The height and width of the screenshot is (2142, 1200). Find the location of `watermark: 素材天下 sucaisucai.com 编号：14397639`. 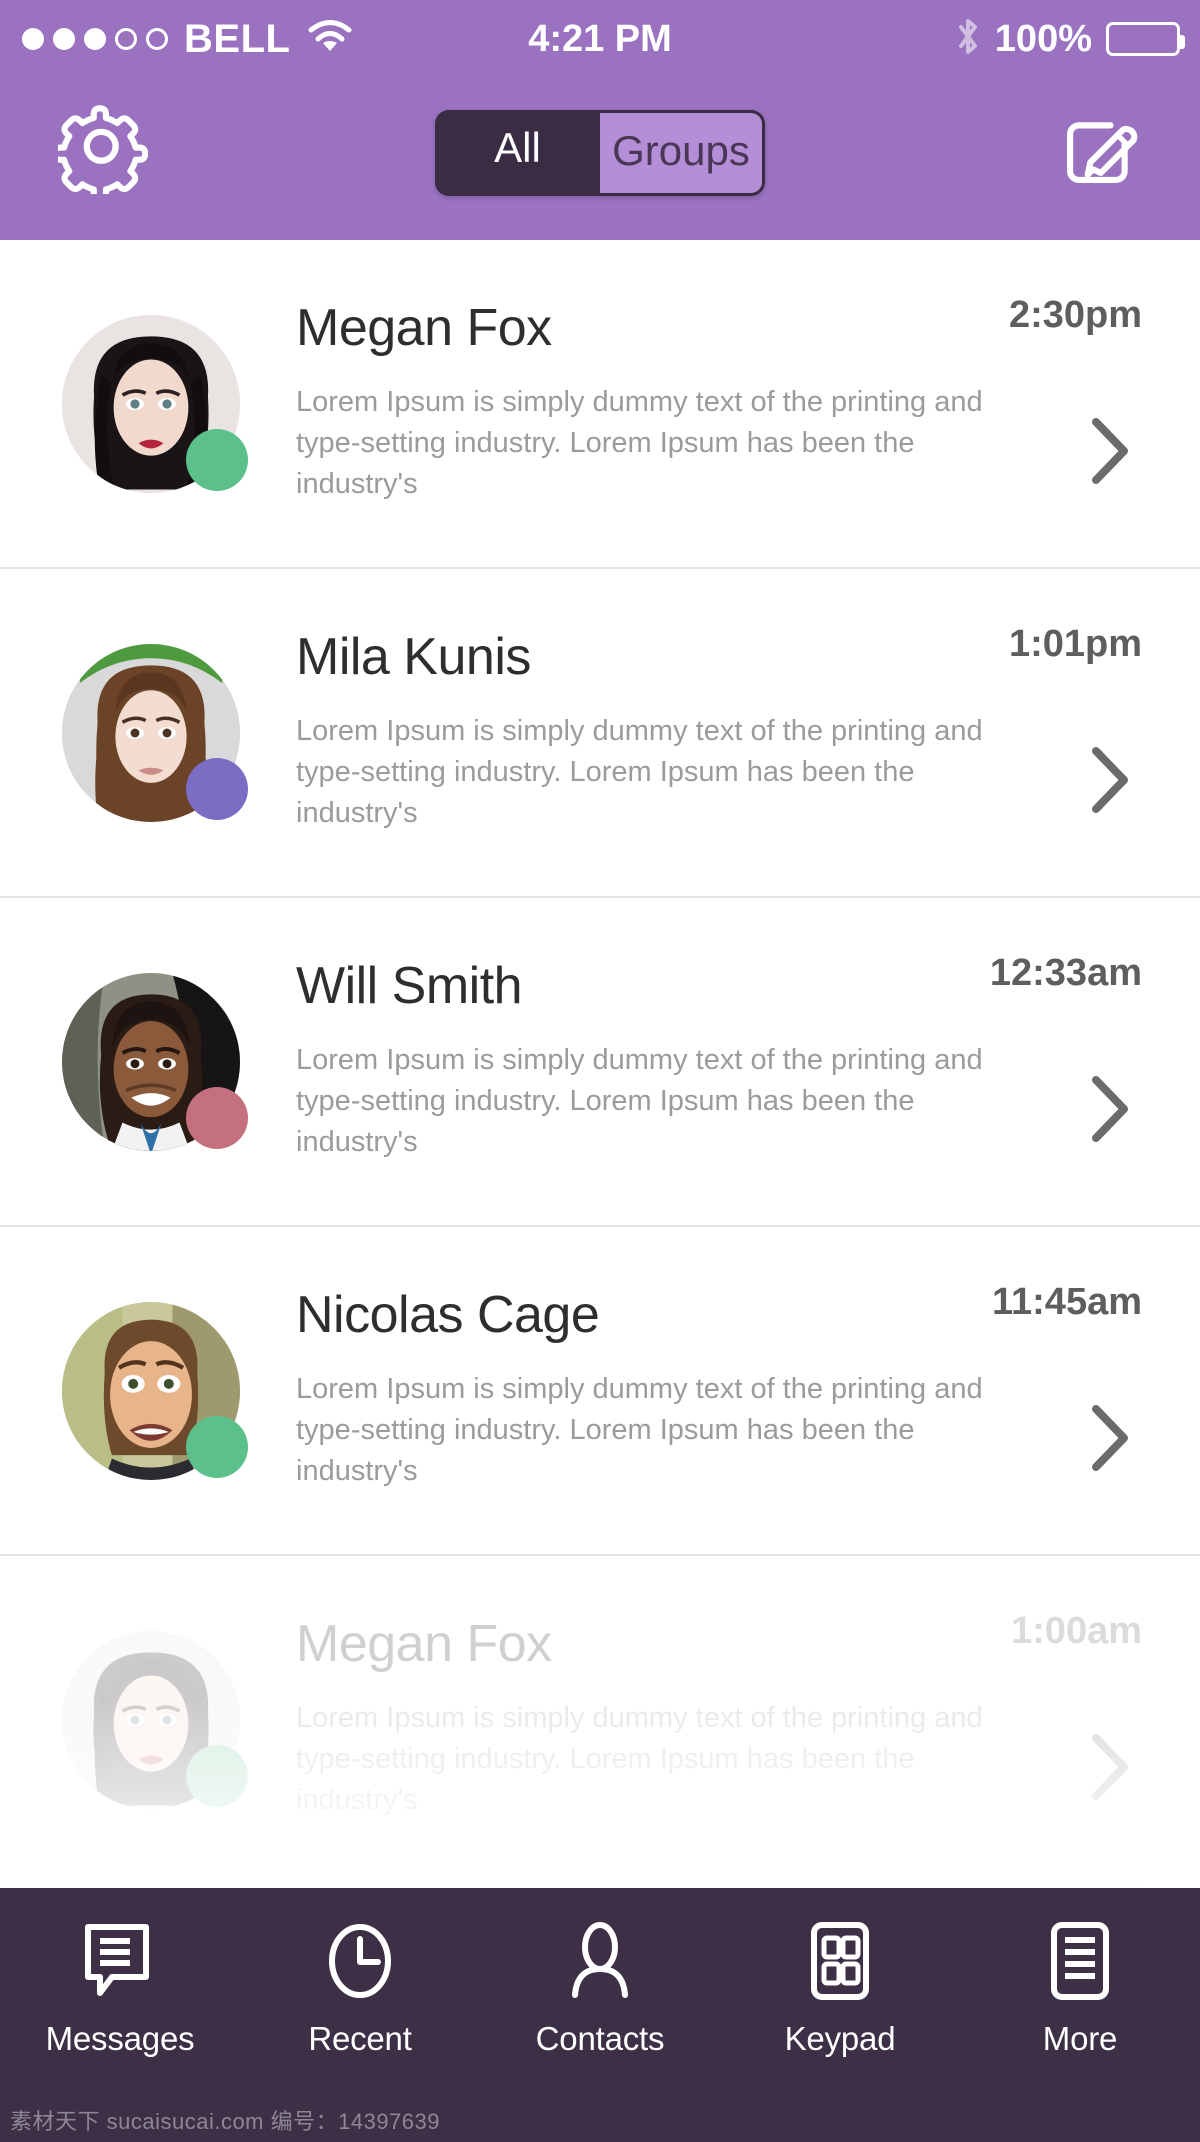

watermark: 素材天下 sucaisucai.com 编号：14397639 is located at coordinates (225, 2121).